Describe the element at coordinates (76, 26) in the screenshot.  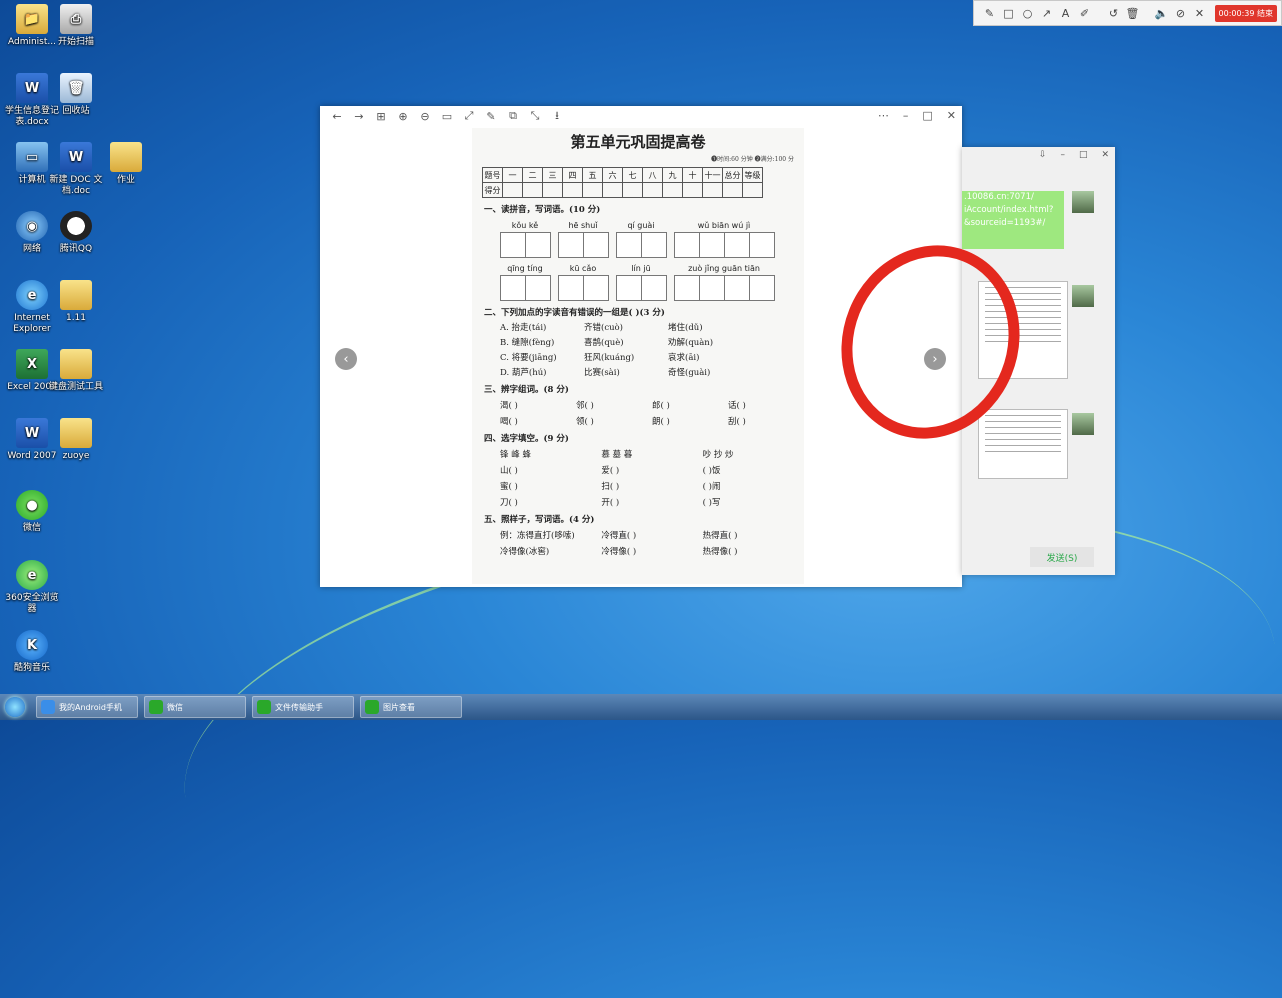
I see `desktop-icon-1: ⎙ 开始扫描` at that location.